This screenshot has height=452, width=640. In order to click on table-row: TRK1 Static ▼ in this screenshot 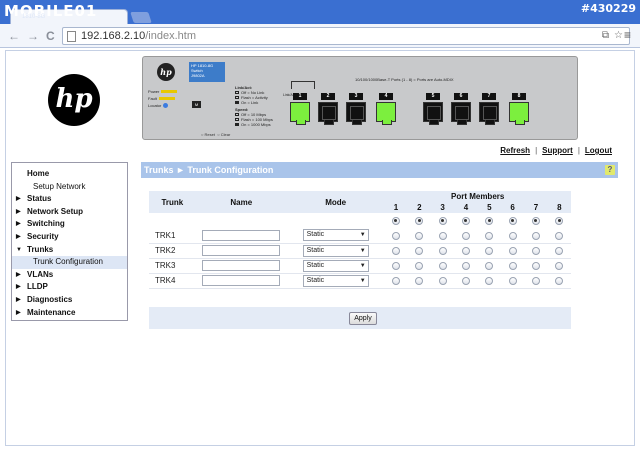, I will do `click(360, 236)`.